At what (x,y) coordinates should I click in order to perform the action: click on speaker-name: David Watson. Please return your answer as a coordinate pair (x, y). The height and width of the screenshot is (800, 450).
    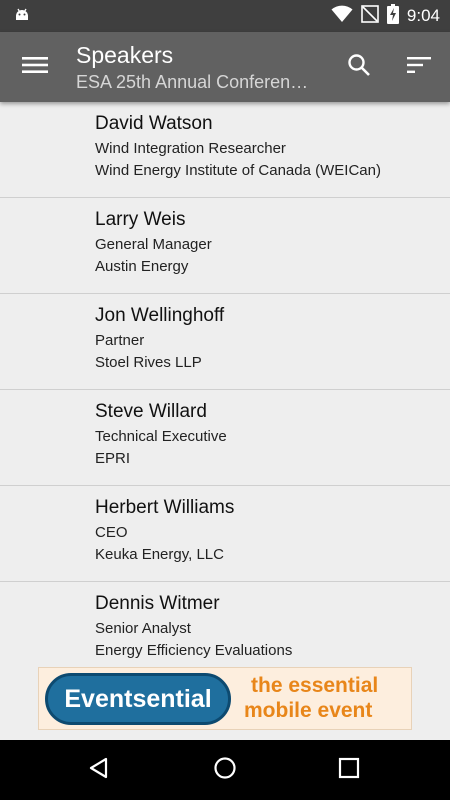
    Looking at the image, I should click on (154, 123).